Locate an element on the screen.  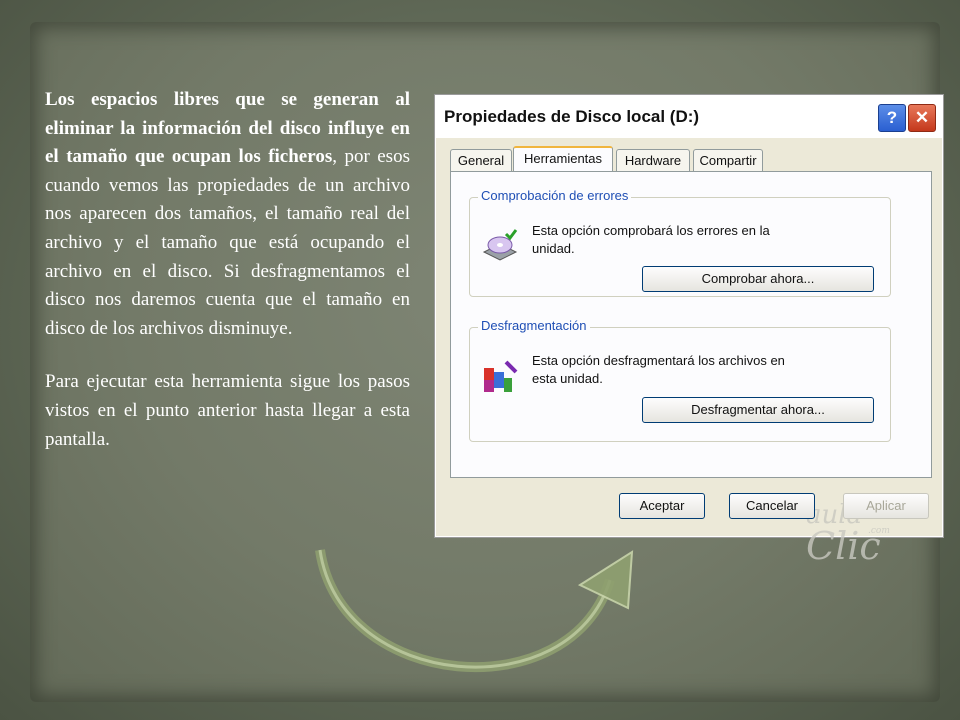
dialog-title: Propiedades de Disco local (D:) is located at coordinates (572, 116).